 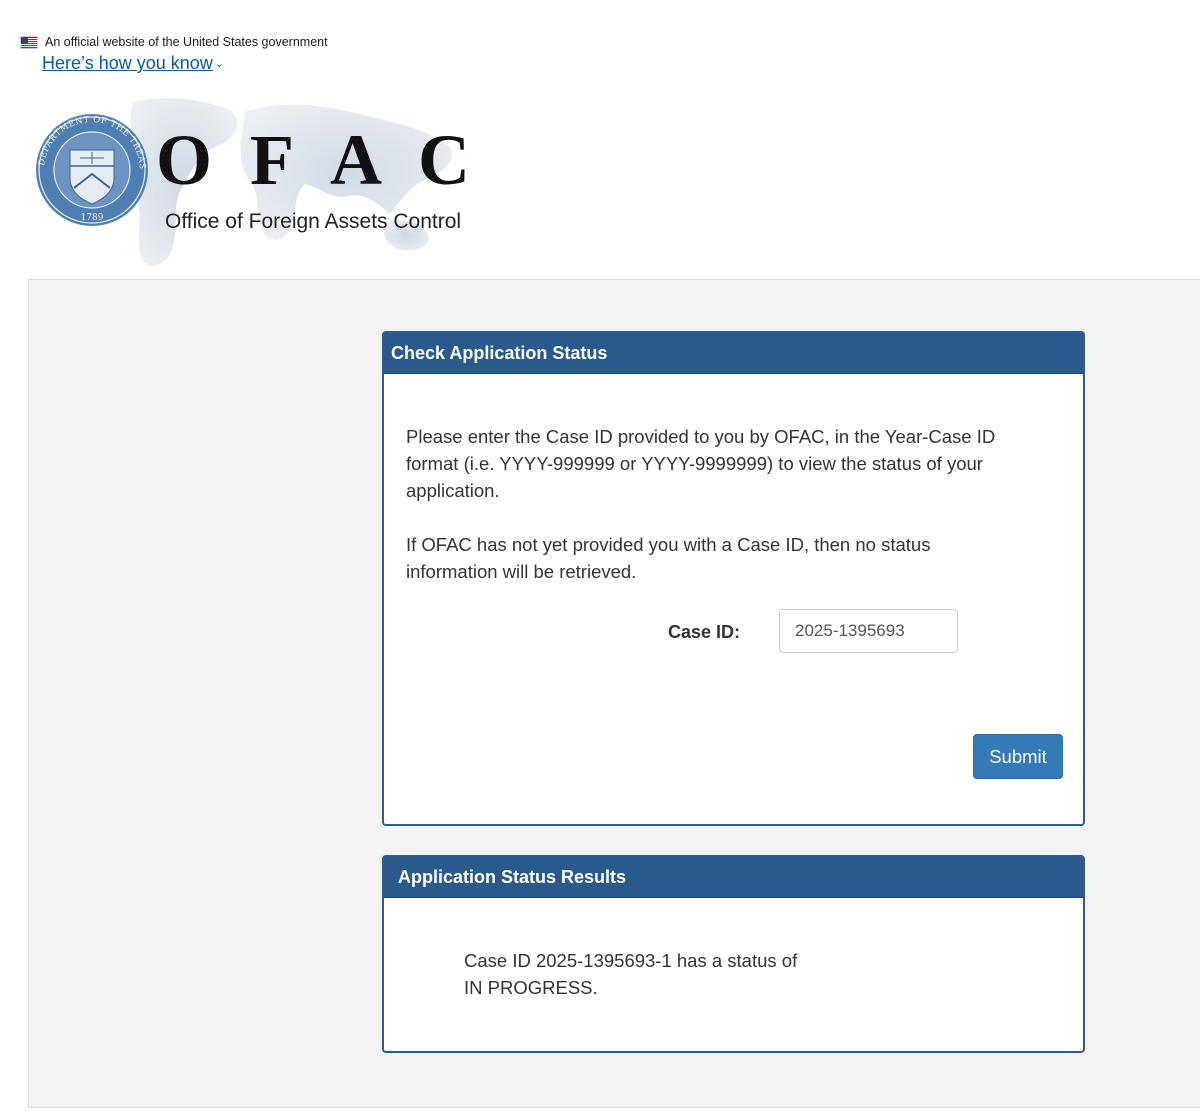 What do you see at coordinates (272, 160) in the screenshot?
I see `logo-letter-f: F` at bounding box center [272, 160].